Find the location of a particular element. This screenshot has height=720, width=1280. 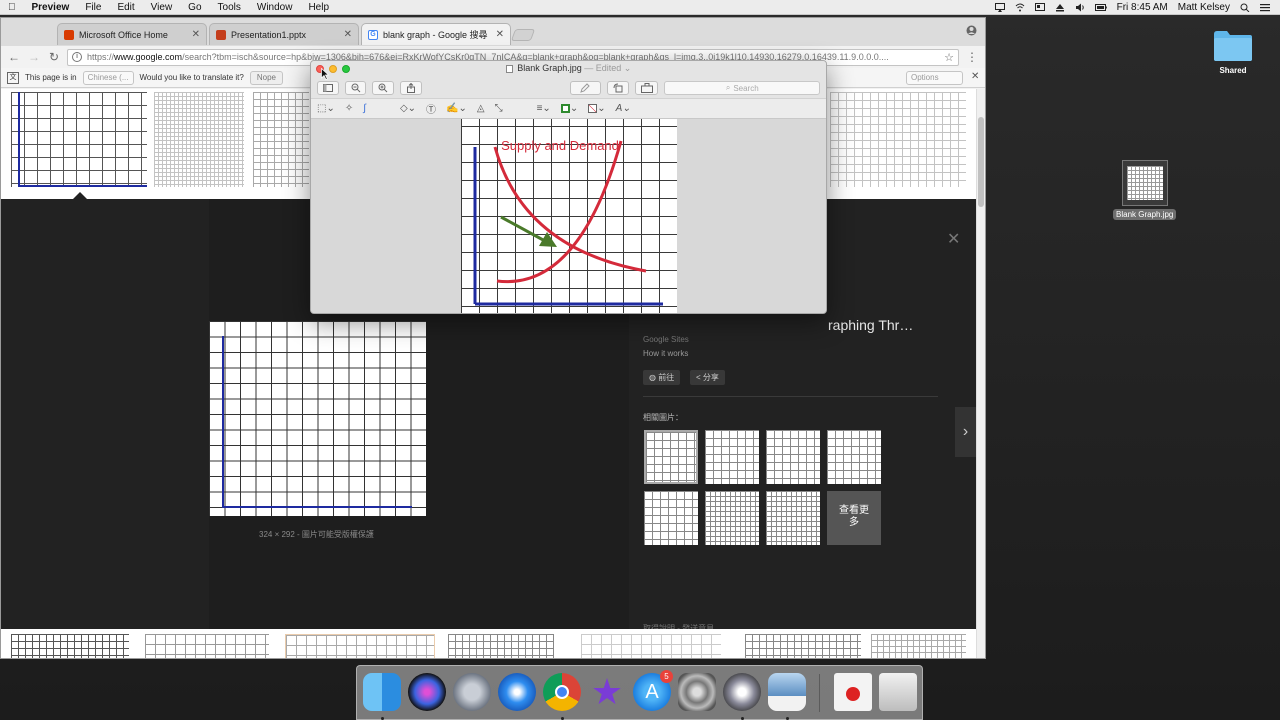

tab-office-home: Microsoft Office Home ✕ is located at coordinates (132, 34).